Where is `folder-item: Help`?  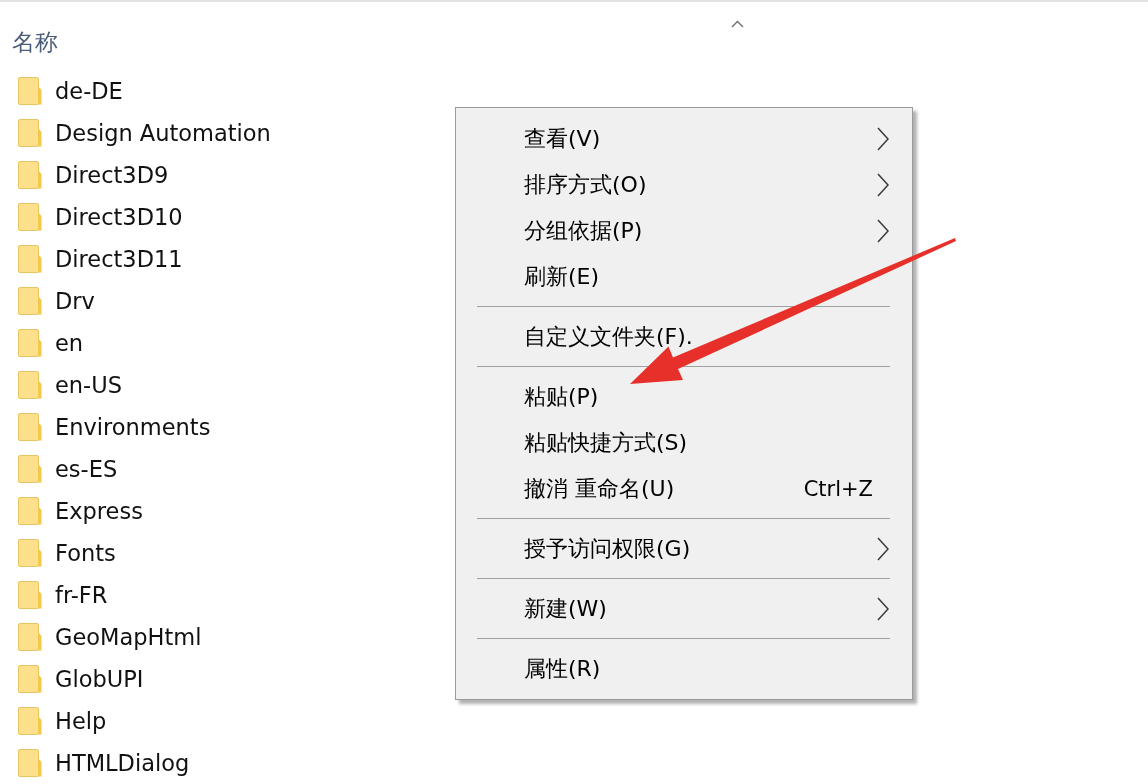
folder-item: Help is located at coordinates (62, 721).